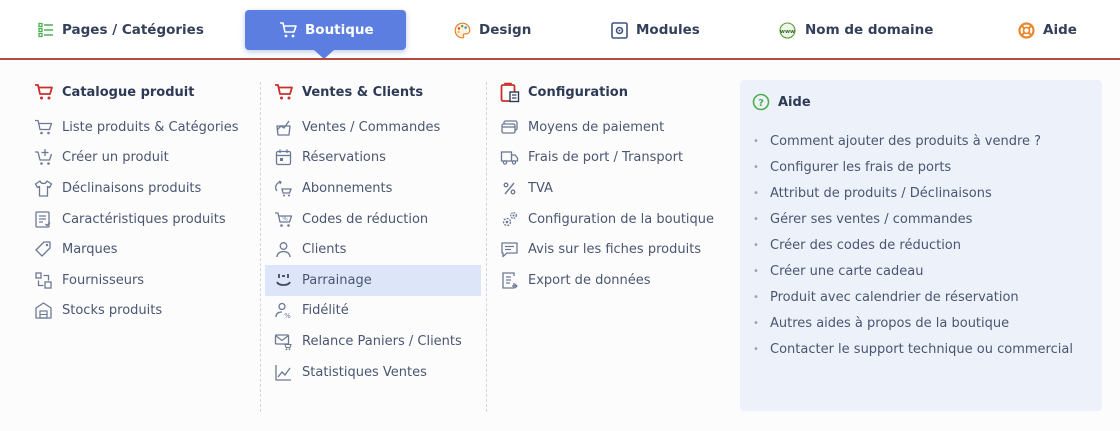  What do you see at coordinates (150, 127) in the screenshot?
I see `menu-item-label: Liste produits & Catégories` at bounding box center [150, 127].